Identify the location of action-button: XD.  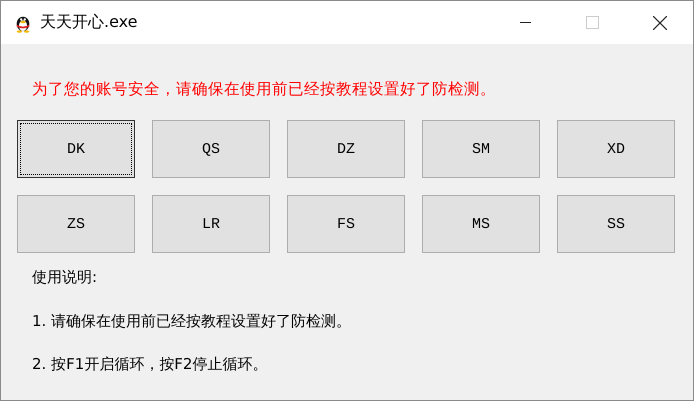
(616, 149).